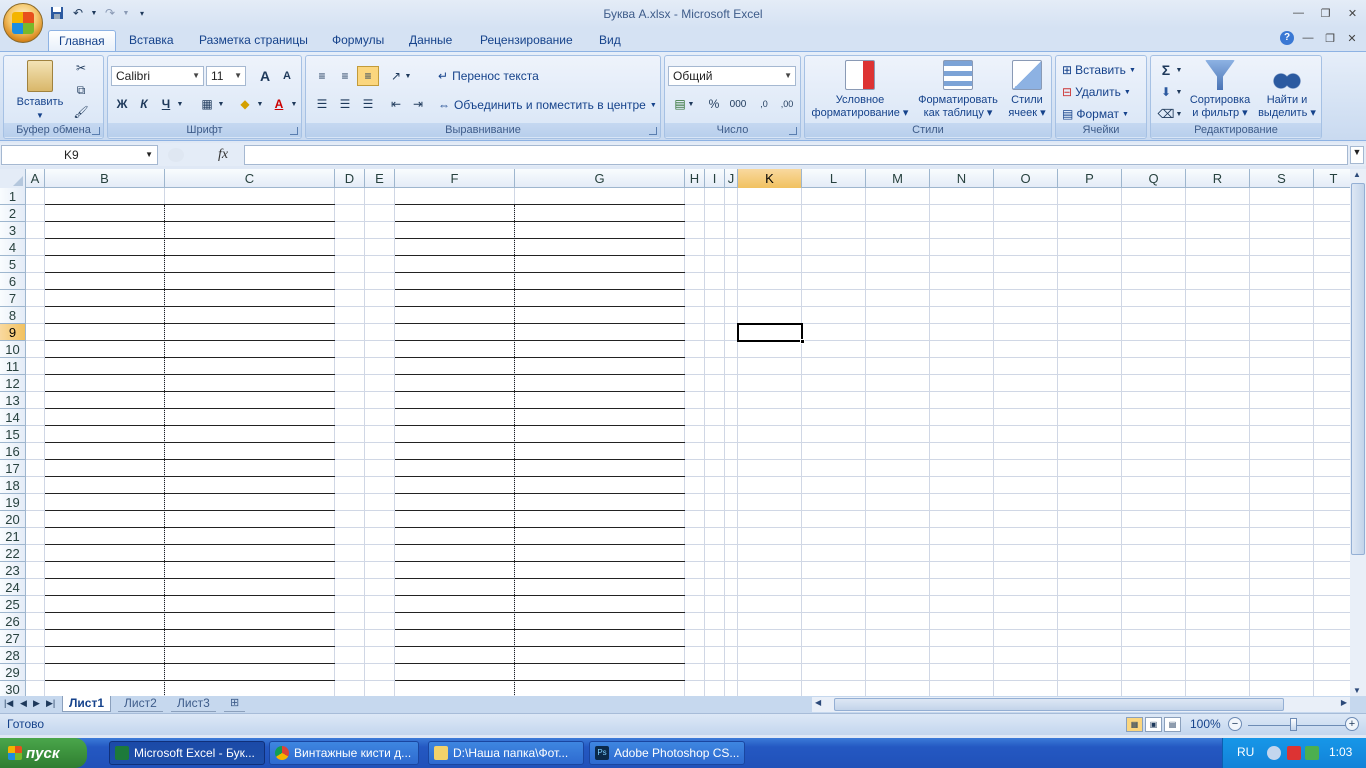 This screenshot has width=1366, height=768. I want to click on decrease-indent-icon: ⇤, so click(396, 104).